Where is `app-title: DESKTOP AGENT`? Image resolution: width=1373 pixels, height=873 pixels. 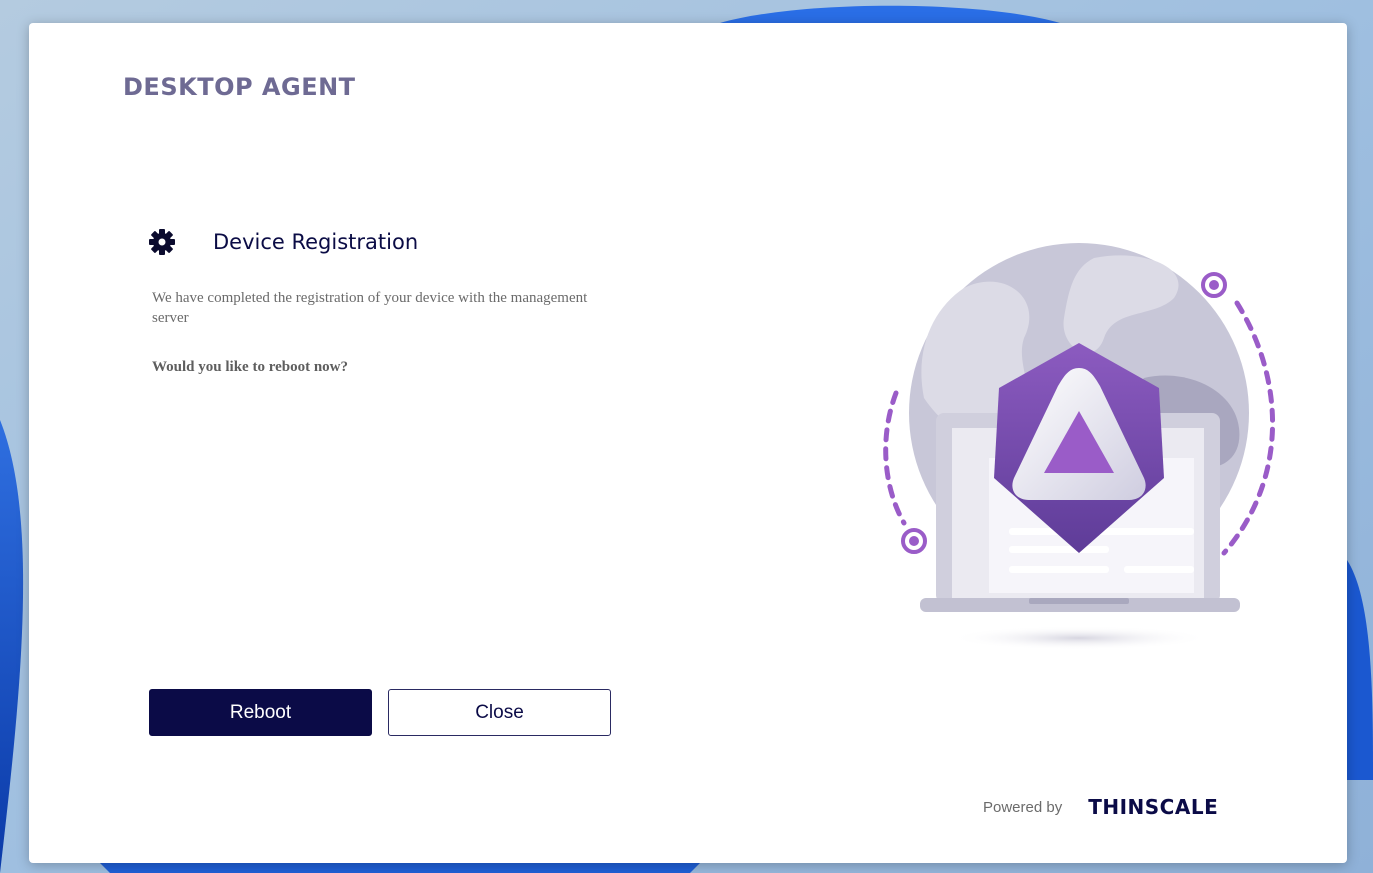
app-title: DESKTOP AGENT is located at coordinates (239, 87).